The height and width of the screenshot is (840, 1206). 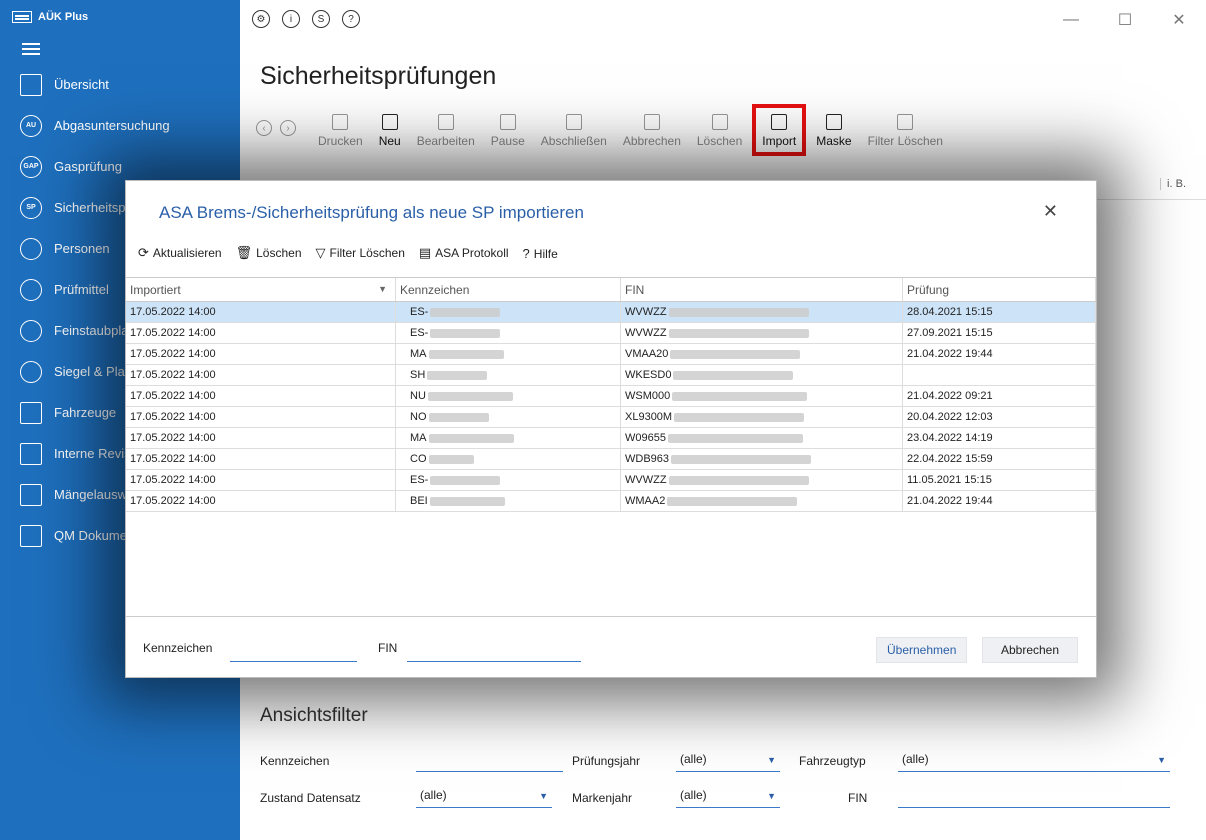 What do you see at coordinates (611, 333) in the screenshot?
I see `table-row: 17.05.2022 14:00 ES- WVWZZ 27.09.2021 15:15` at bounding box center [611, 333].